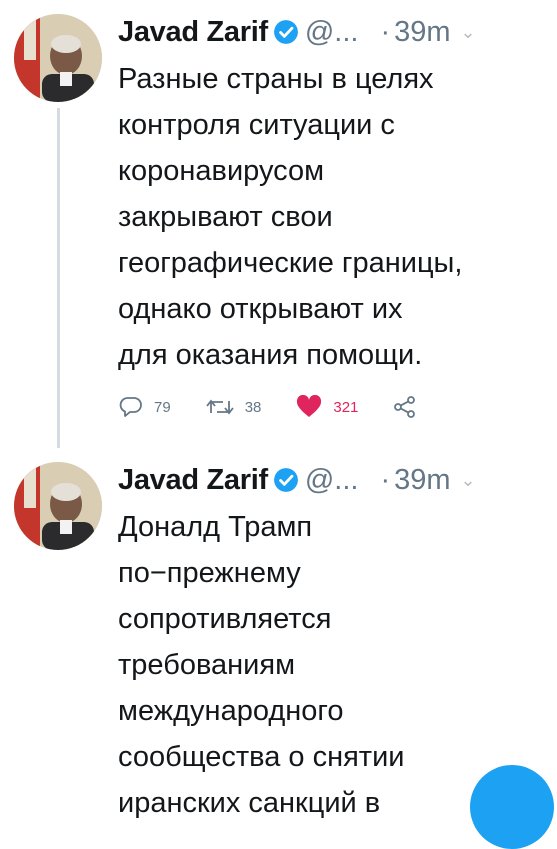 The height and width of the screenshot is (849, 557). Describe the element at coordinates (207, 665) in the screenshot. I see `tweet-text-line: требованиям` at that location.